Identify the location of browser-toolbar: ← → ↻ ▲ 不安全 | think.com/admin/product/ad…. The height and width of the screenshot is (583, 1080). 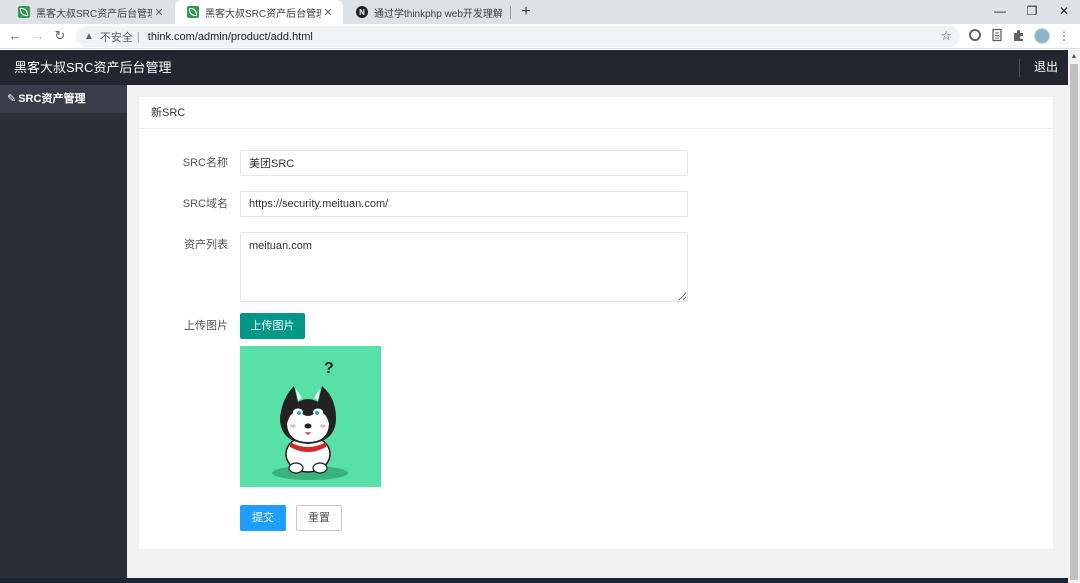
(540, 36).